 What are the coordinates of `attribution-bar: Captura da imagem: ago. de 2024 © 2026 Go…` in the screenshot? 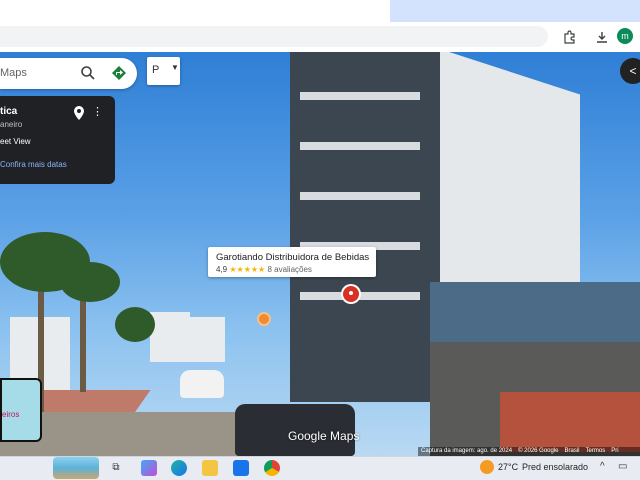 It's located at (529, 451).